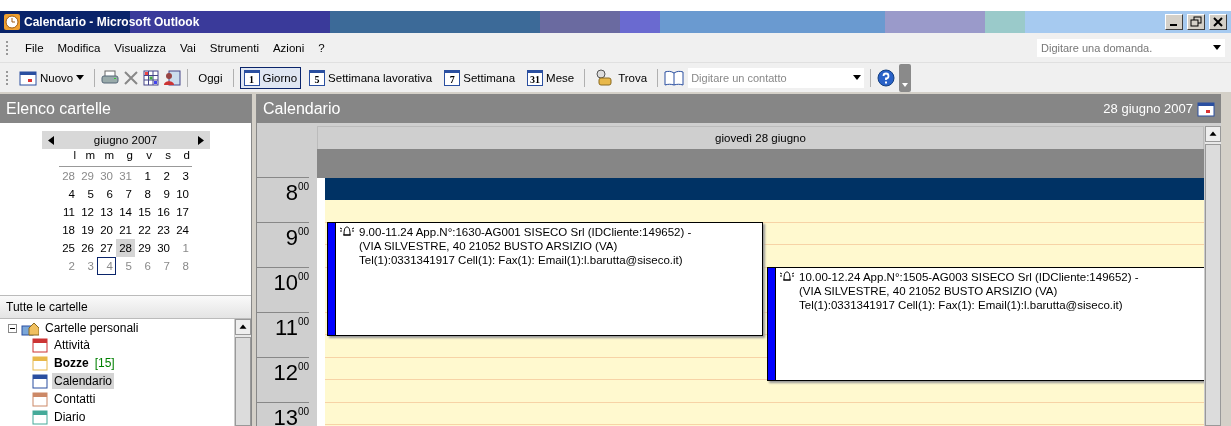  Describe the element at coordinates (125, 140) in the screenshot. I see `month-label: giugno 2007` at that location.